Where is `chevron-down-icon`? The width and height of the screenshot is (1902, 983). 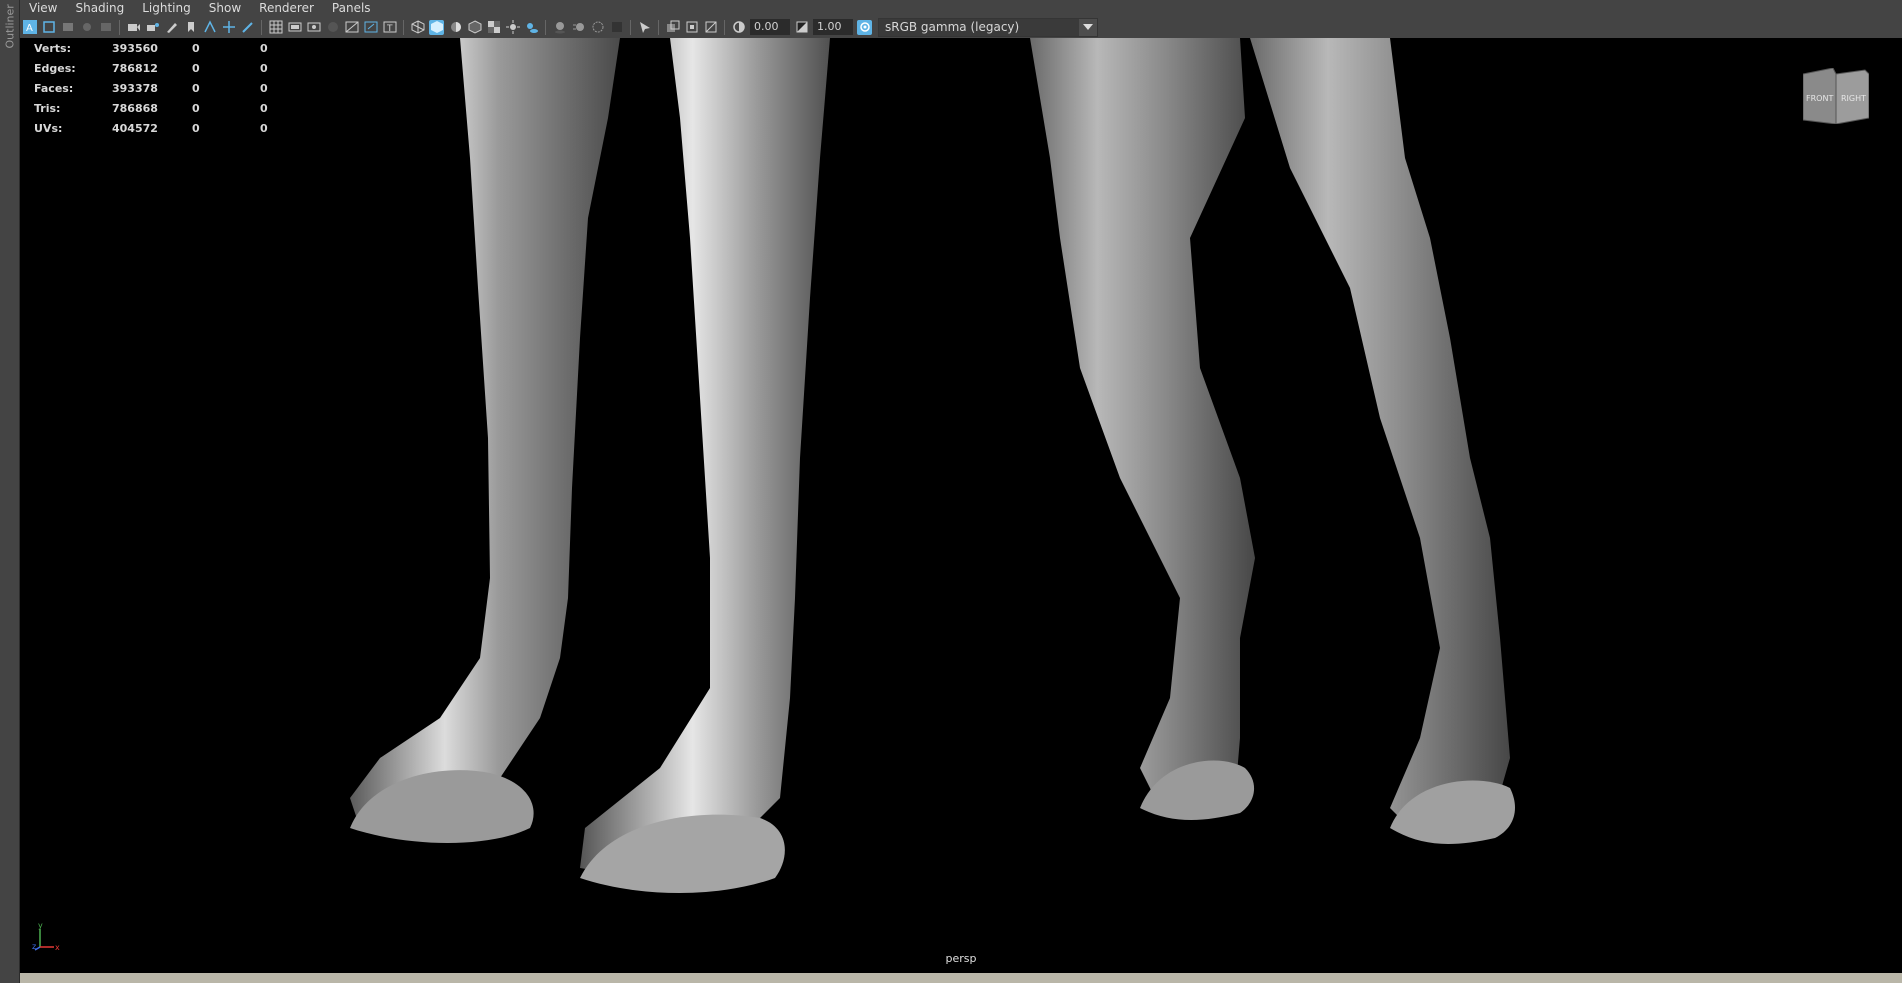
chevron-down-icon is located at coordinates (1088, 27).